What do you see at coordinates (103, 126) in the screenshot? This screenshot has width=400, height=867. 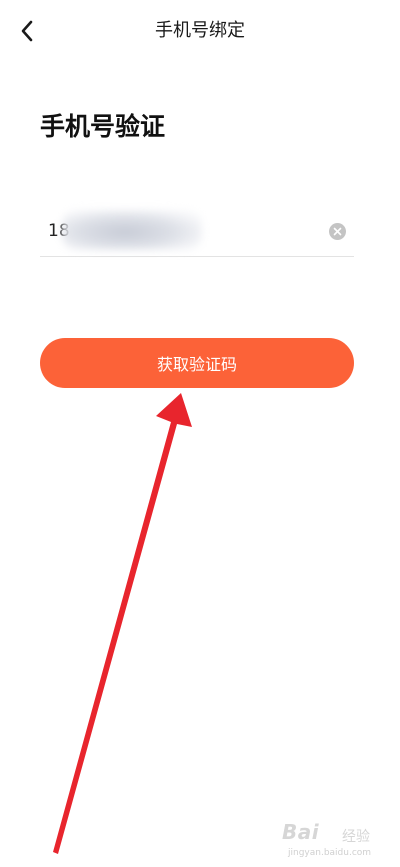 I see `section-heading: 手机号验证` at bounding box center [103, 126].